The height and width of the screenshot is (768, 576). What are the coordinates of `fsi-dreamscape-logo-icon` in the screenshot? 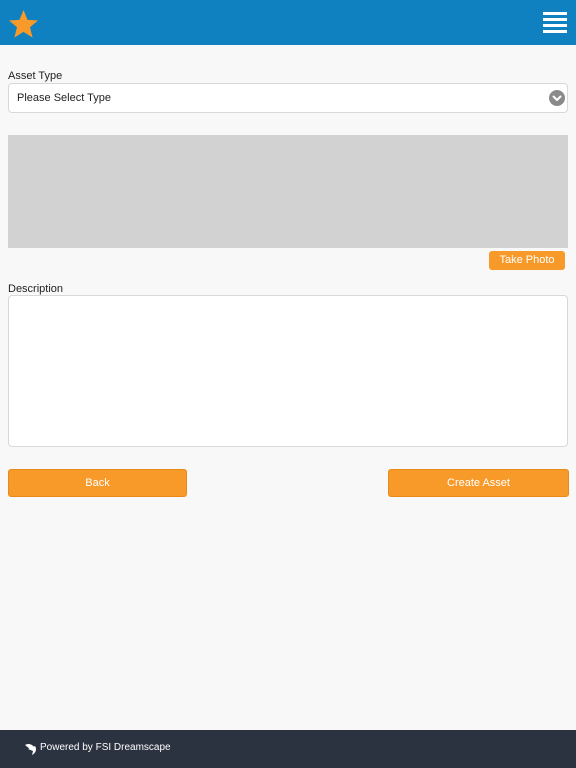 It's located at (30, 749).